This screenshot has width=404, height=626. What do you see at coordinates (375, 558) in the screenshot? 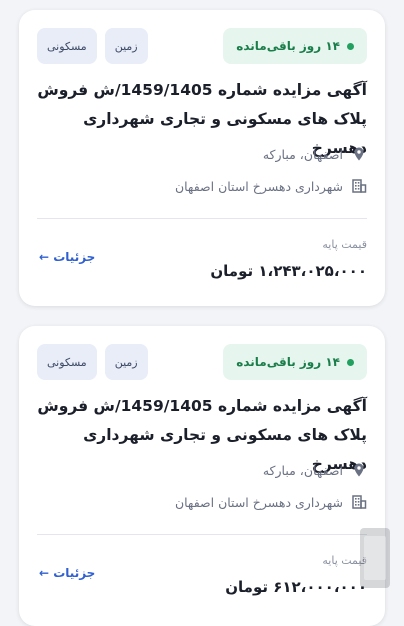
I see `app-logo-watermark` at bounding box center [375, 558].